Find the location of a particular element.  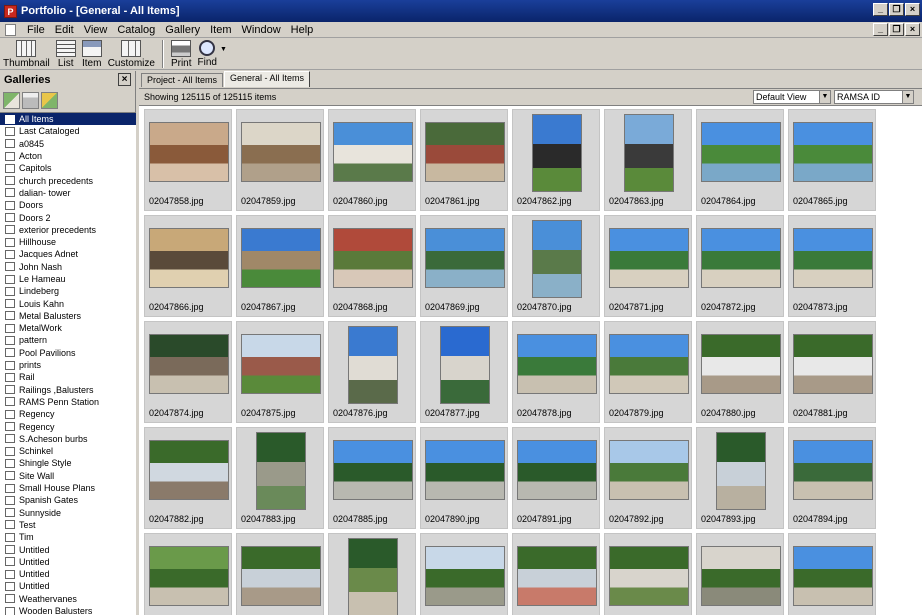

edit-gallery-icon is located at coordinates (49, 100).